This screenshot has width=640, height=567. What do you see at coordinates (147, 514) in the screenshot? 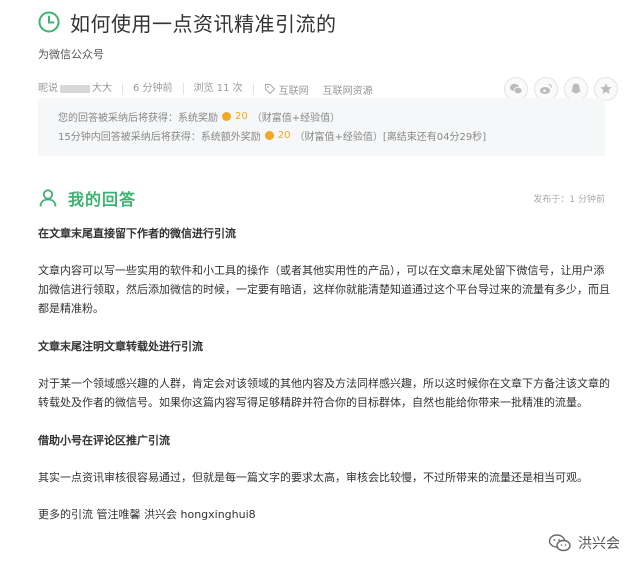
I see `answer-paragraph: 更多的引流 管注唯馨 洪兴会 hongxinghui8` at bounding box center [147, 514].